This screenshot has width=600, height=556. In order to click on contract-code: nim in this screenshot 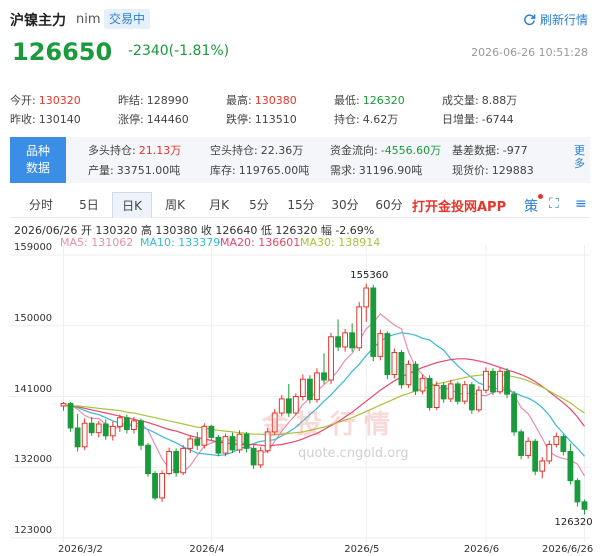, I will do `click(88, 19)`.